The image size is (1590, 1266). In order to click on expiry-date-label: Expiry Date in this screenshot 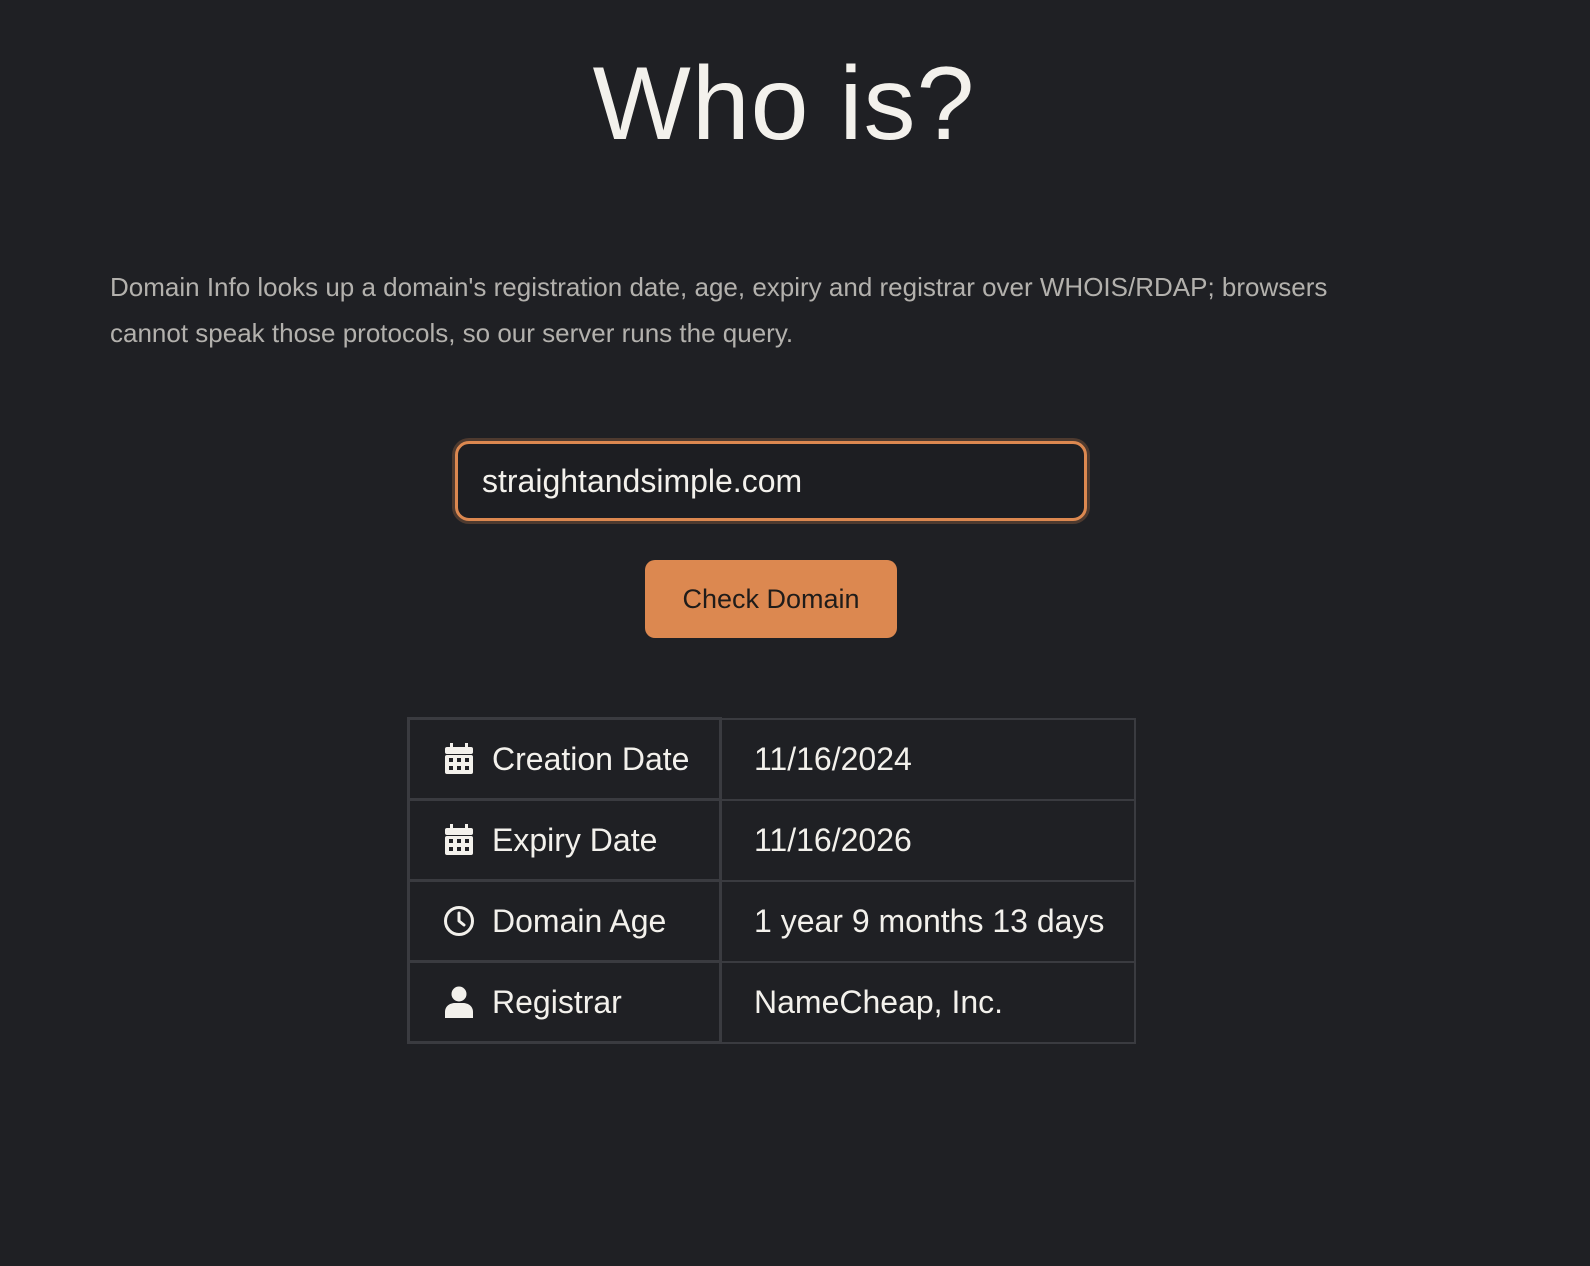, I will do `click(575, 839)`.